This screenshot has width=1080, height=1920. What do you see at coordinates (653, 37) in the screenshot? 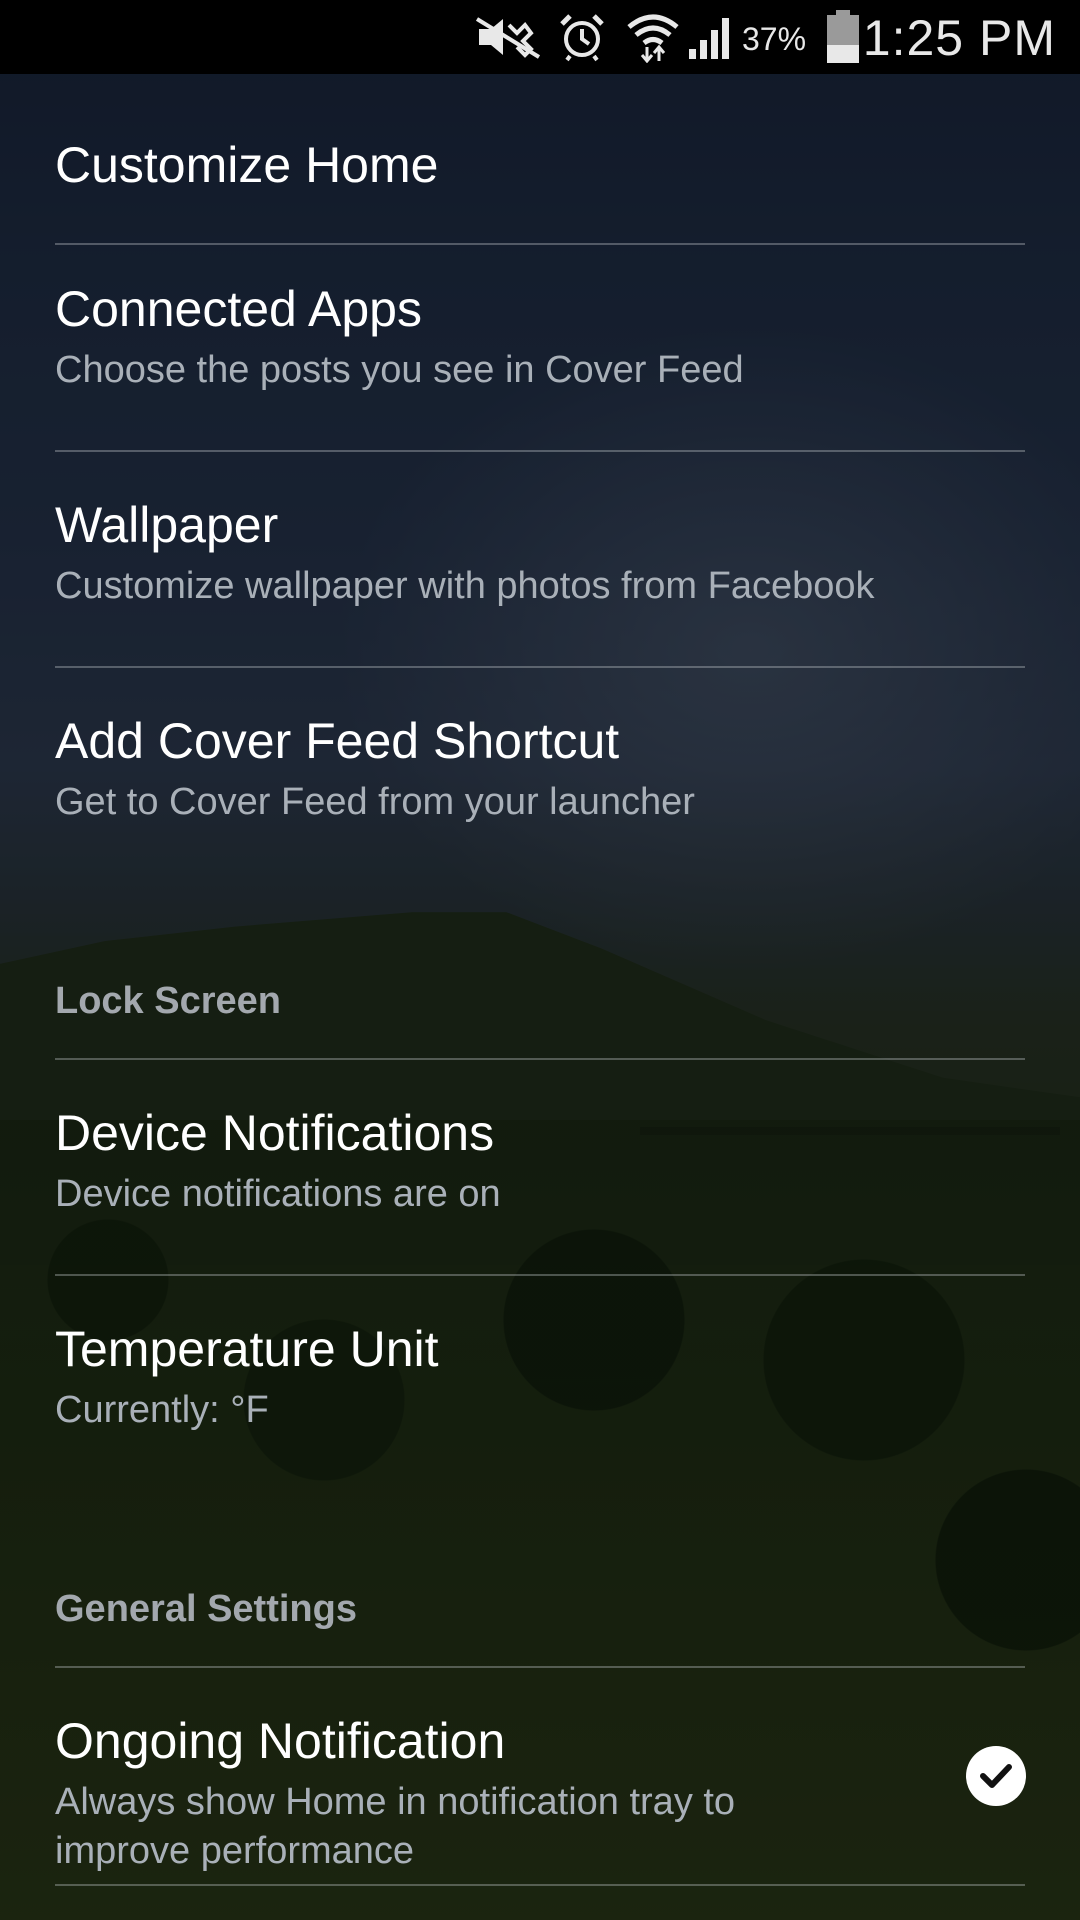
I see `wifi-icon` at bounding box center [653, 37].